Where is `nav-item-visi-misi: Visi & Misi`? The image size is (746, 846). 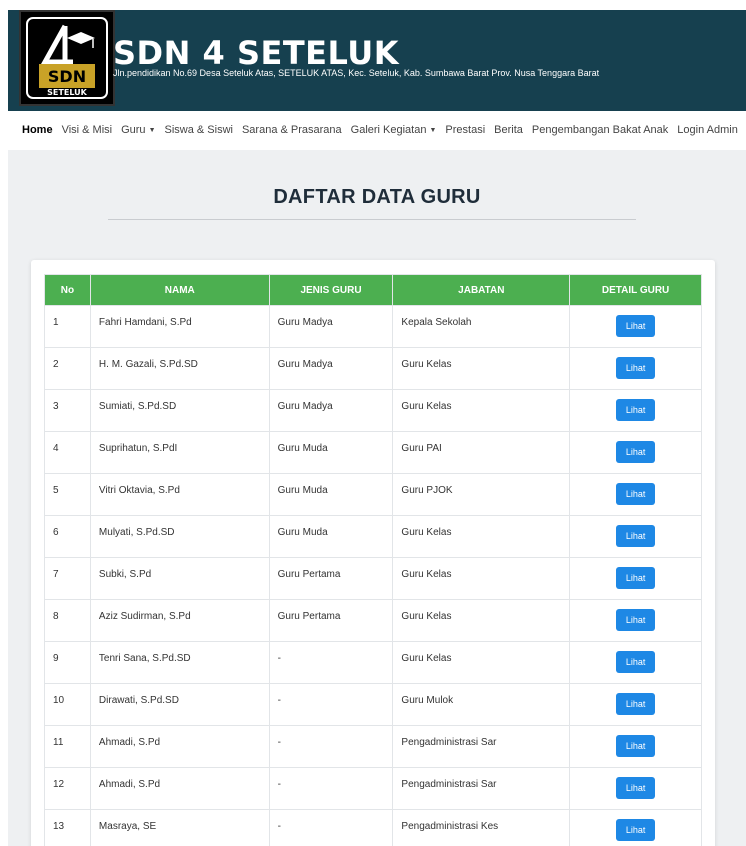
nav-item-visi-misi: Visi & Misi is located at coordinates (87, 130).